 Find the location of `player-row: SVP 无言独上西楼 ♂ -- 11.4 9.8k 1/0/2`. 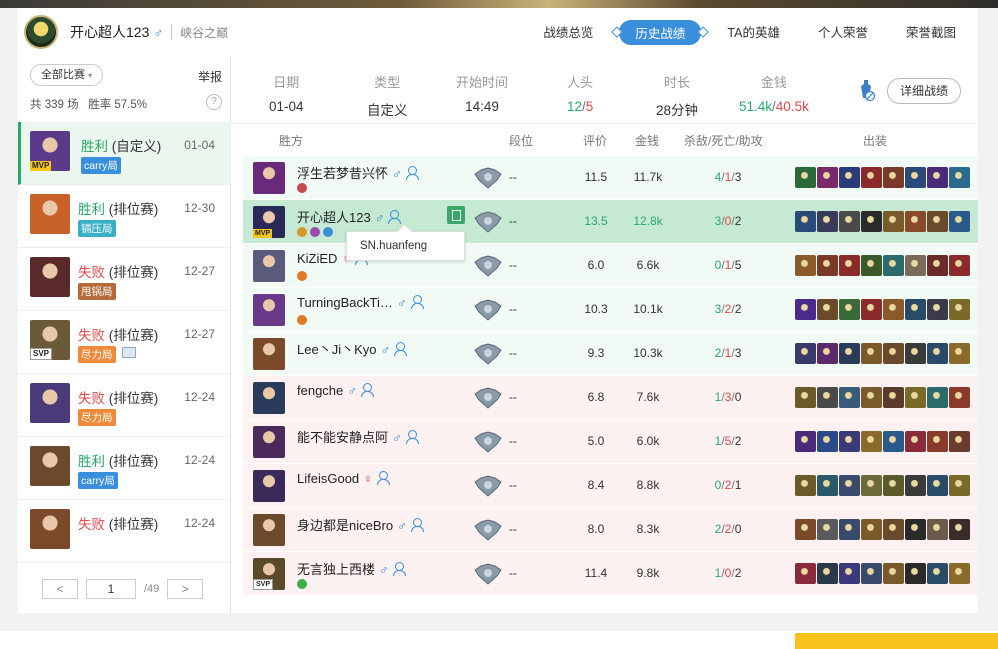

player-row: SVP 无言独上西楼 ♂ -- 11.4 9.8k 1/0/2 is located at coordinates (610, 574).